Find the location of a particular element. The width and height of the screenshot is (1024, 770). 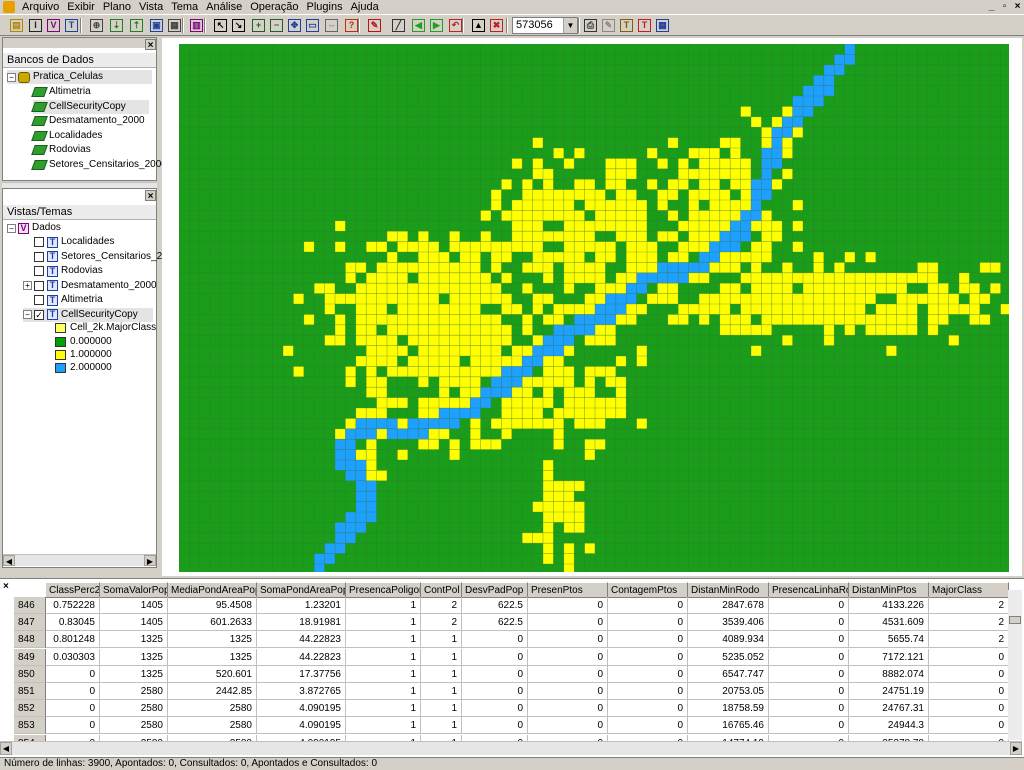

table-cell: 24751.19 is located at coordinates (889, 691).